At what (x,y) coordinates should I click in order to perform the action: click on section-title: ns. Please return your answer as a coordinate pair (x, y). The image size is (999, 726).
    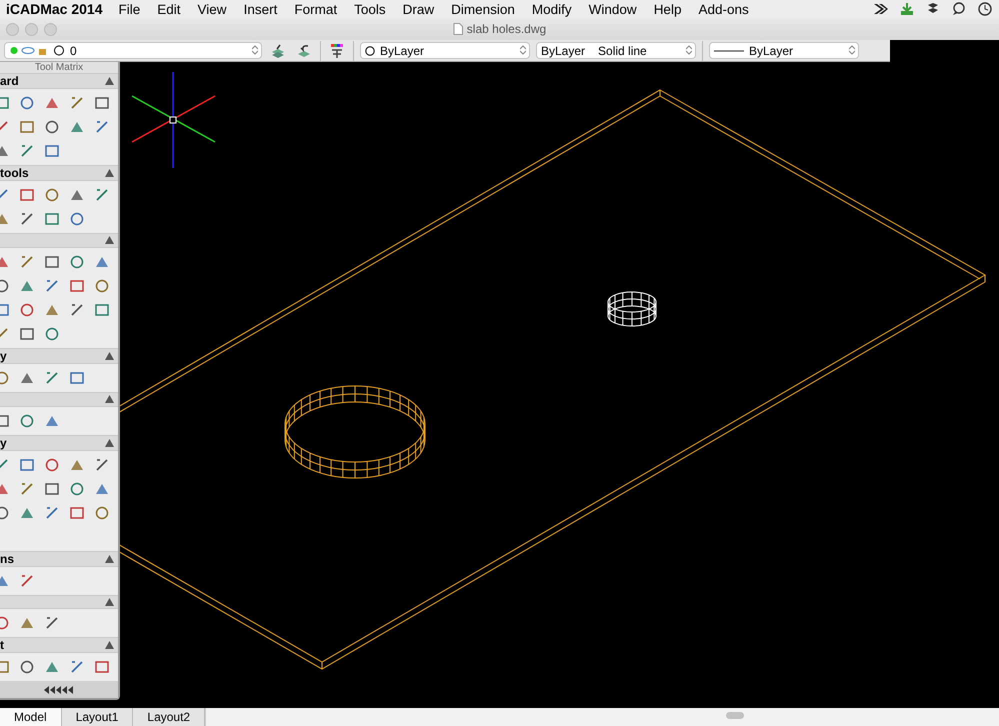
    Looking at the image, I should click on (7, 559).